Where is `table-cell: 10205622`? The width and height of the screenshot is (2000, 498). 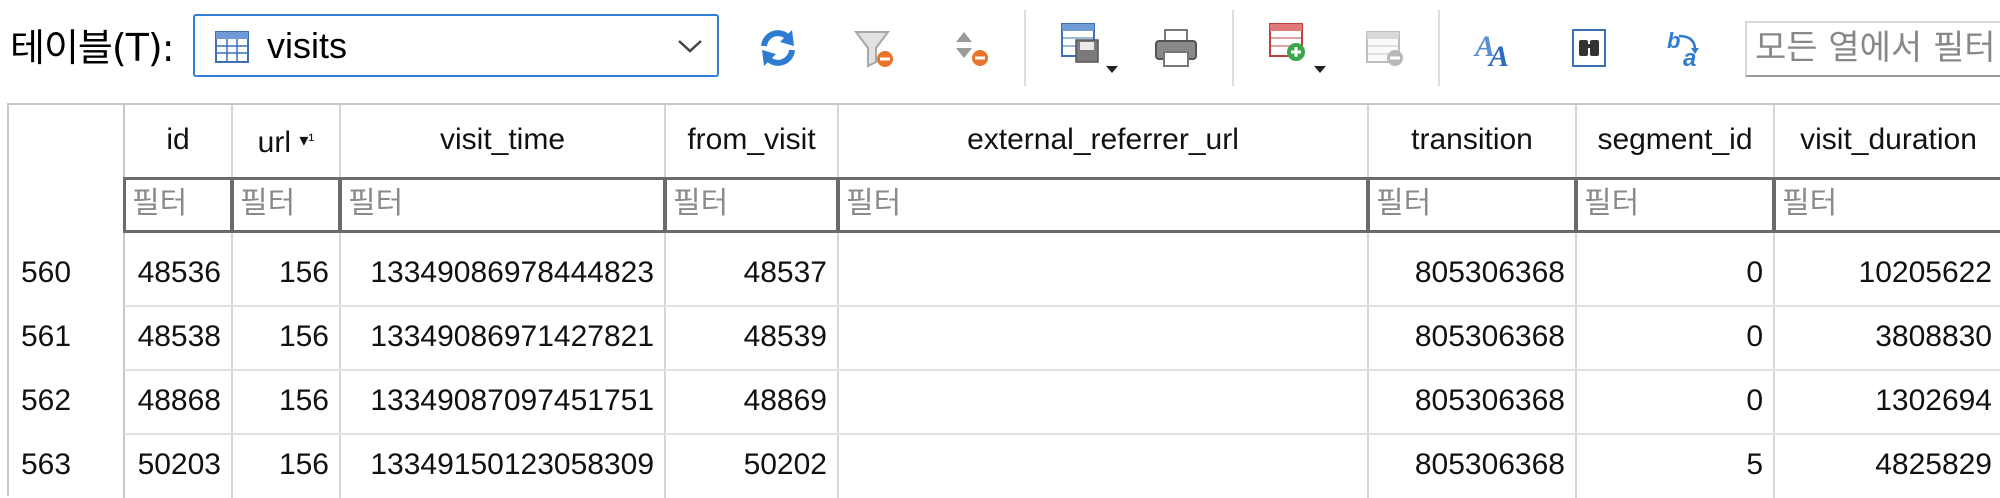
table-cell: 10205622 is located at coordinates (1887, 274).